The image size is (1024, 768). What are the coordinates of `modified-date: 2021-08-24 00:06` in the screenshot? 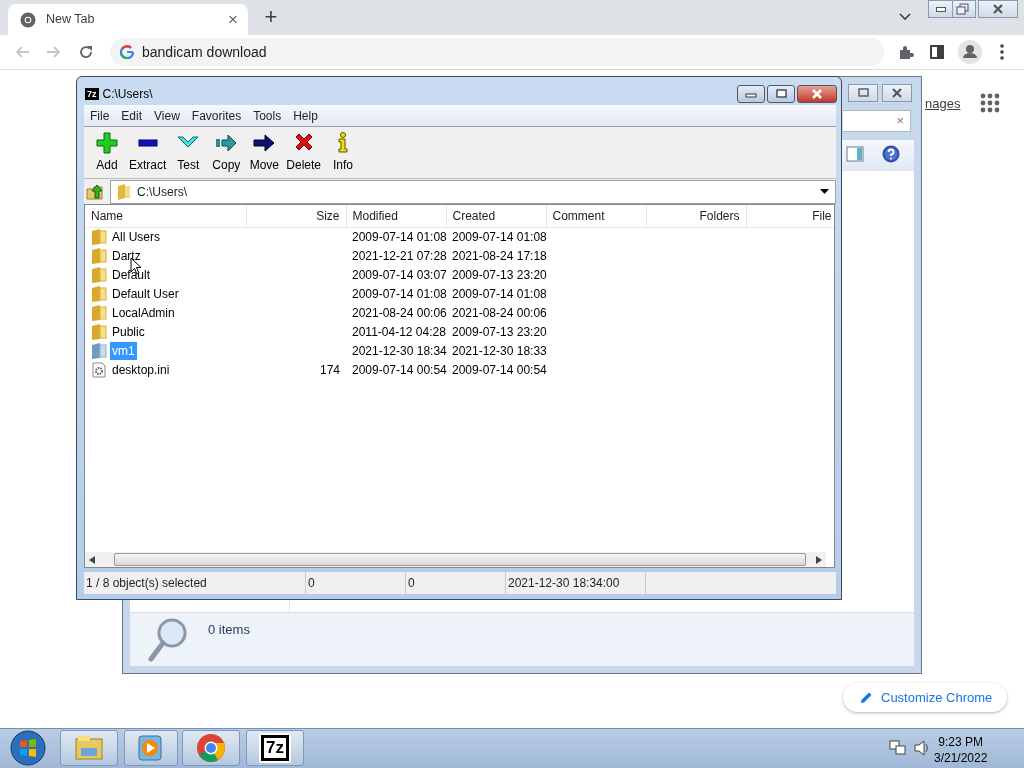 It's located at (399, 312).